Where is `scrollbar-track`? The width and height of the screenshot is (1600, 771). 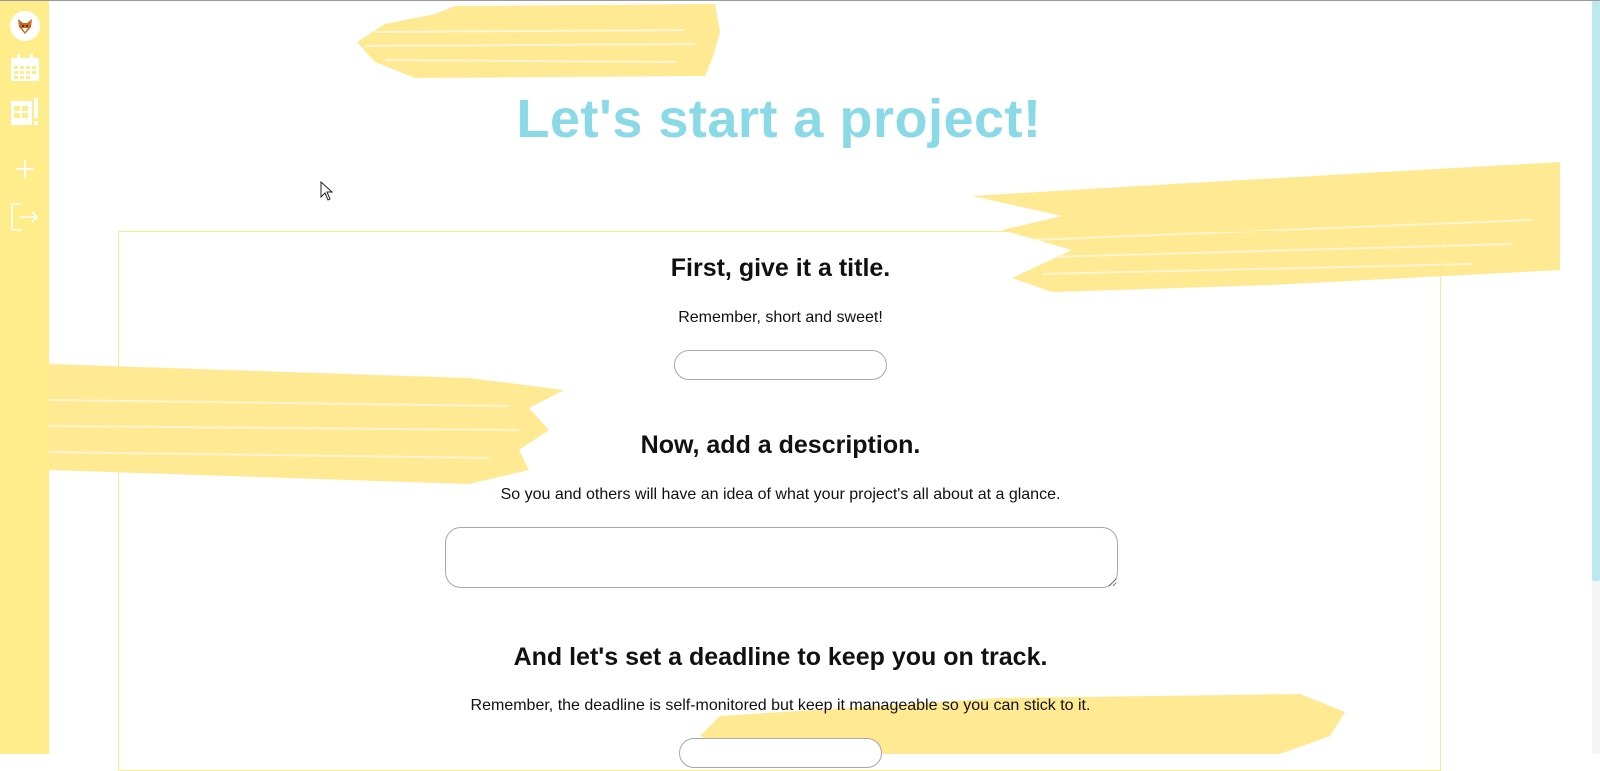 scrollbar-track is located at coordinates (1596, 667).